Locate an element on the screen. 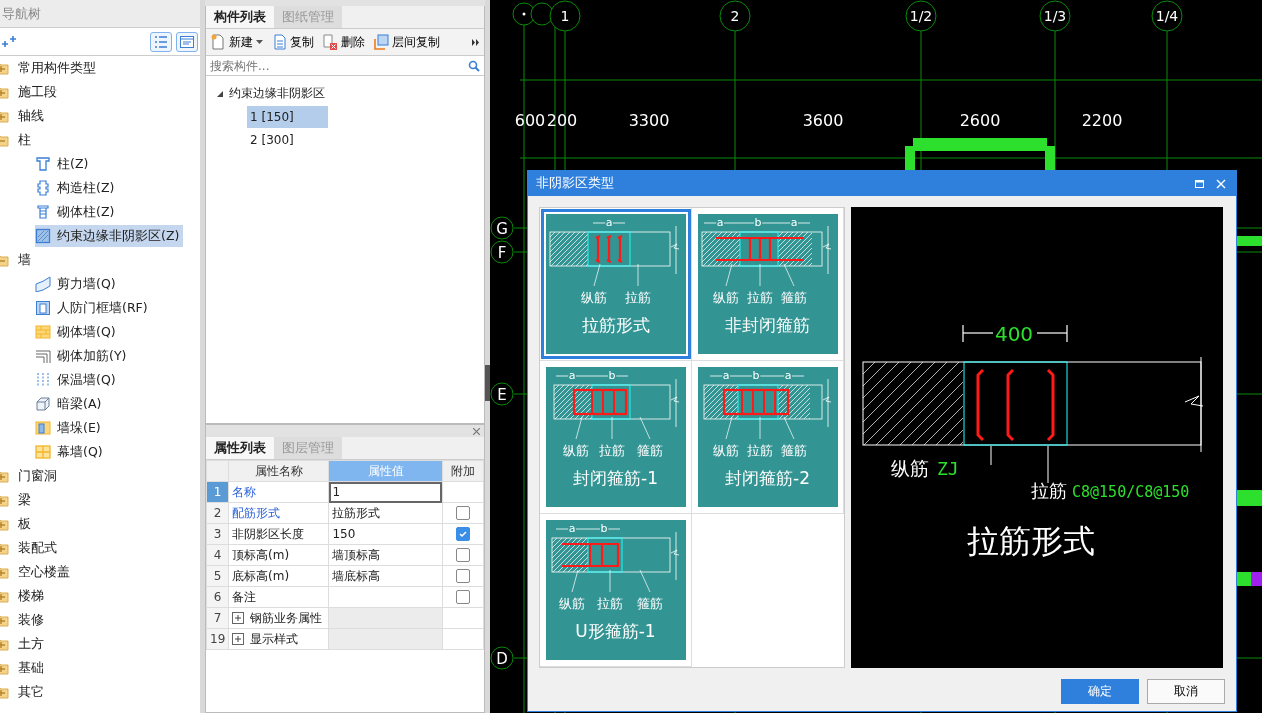  property-name: 非阴影区长度 is located at coordinates (278, 534).